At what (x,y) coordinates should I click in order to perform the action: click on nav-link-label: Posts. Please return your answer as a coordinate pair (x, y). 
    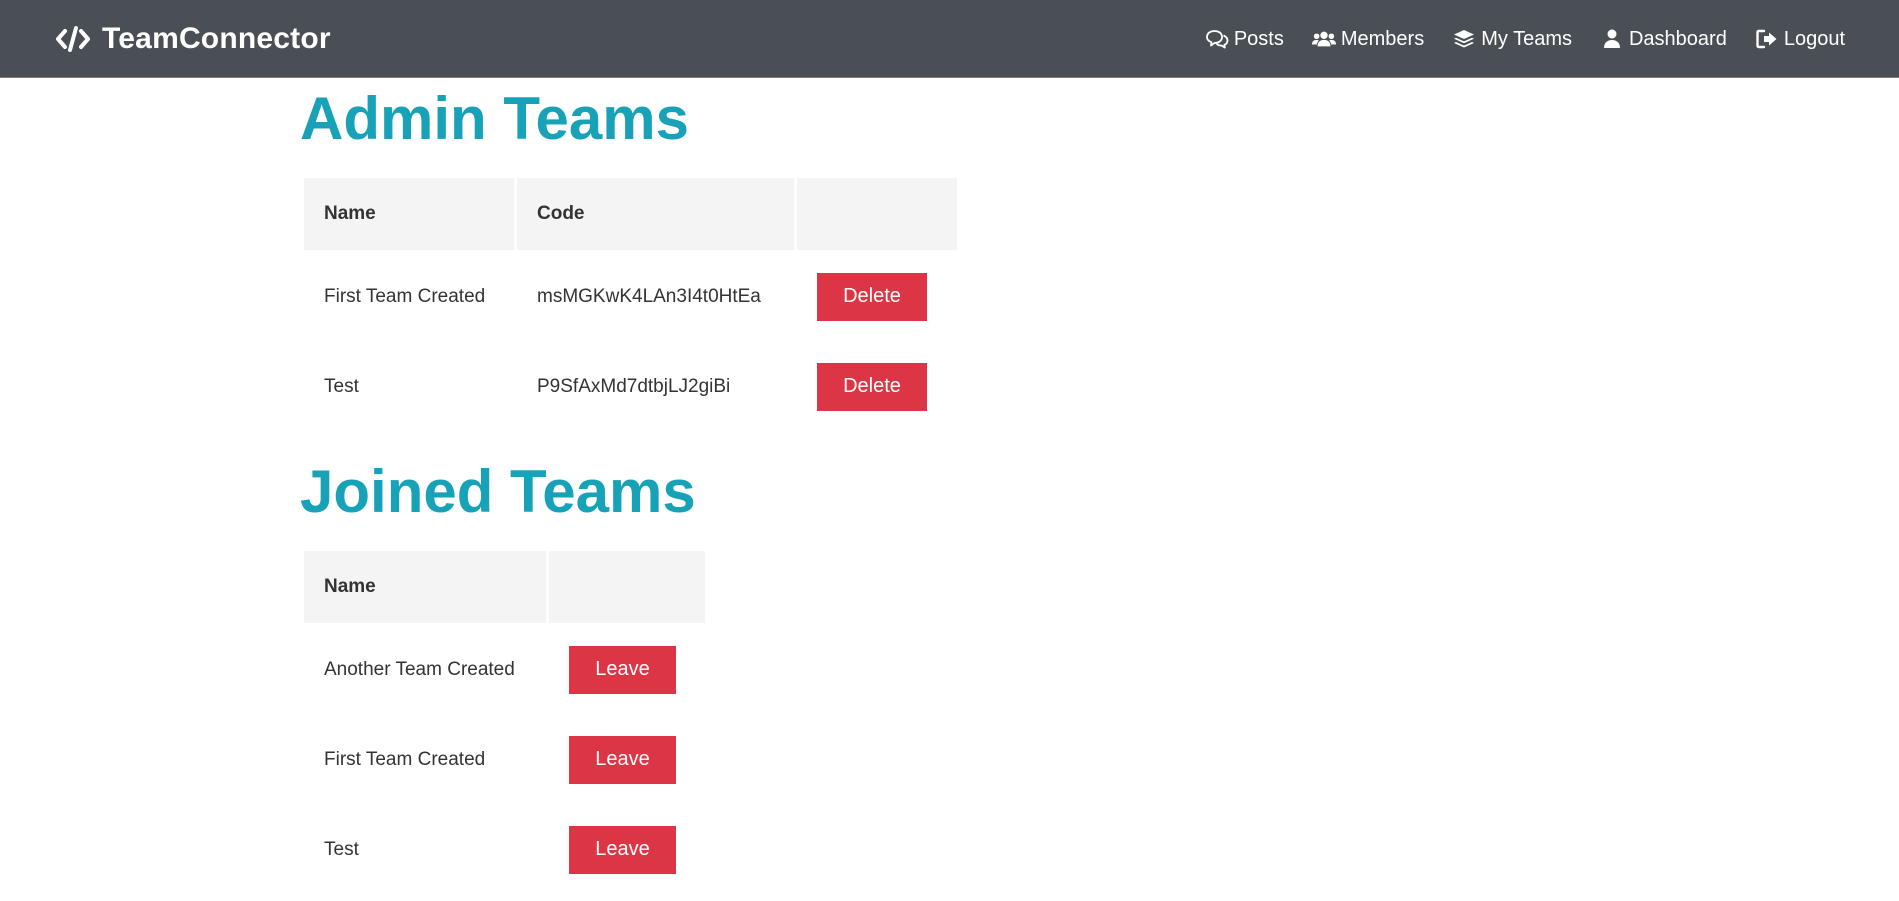
    Looking at the image, I should click on (1258, 38).